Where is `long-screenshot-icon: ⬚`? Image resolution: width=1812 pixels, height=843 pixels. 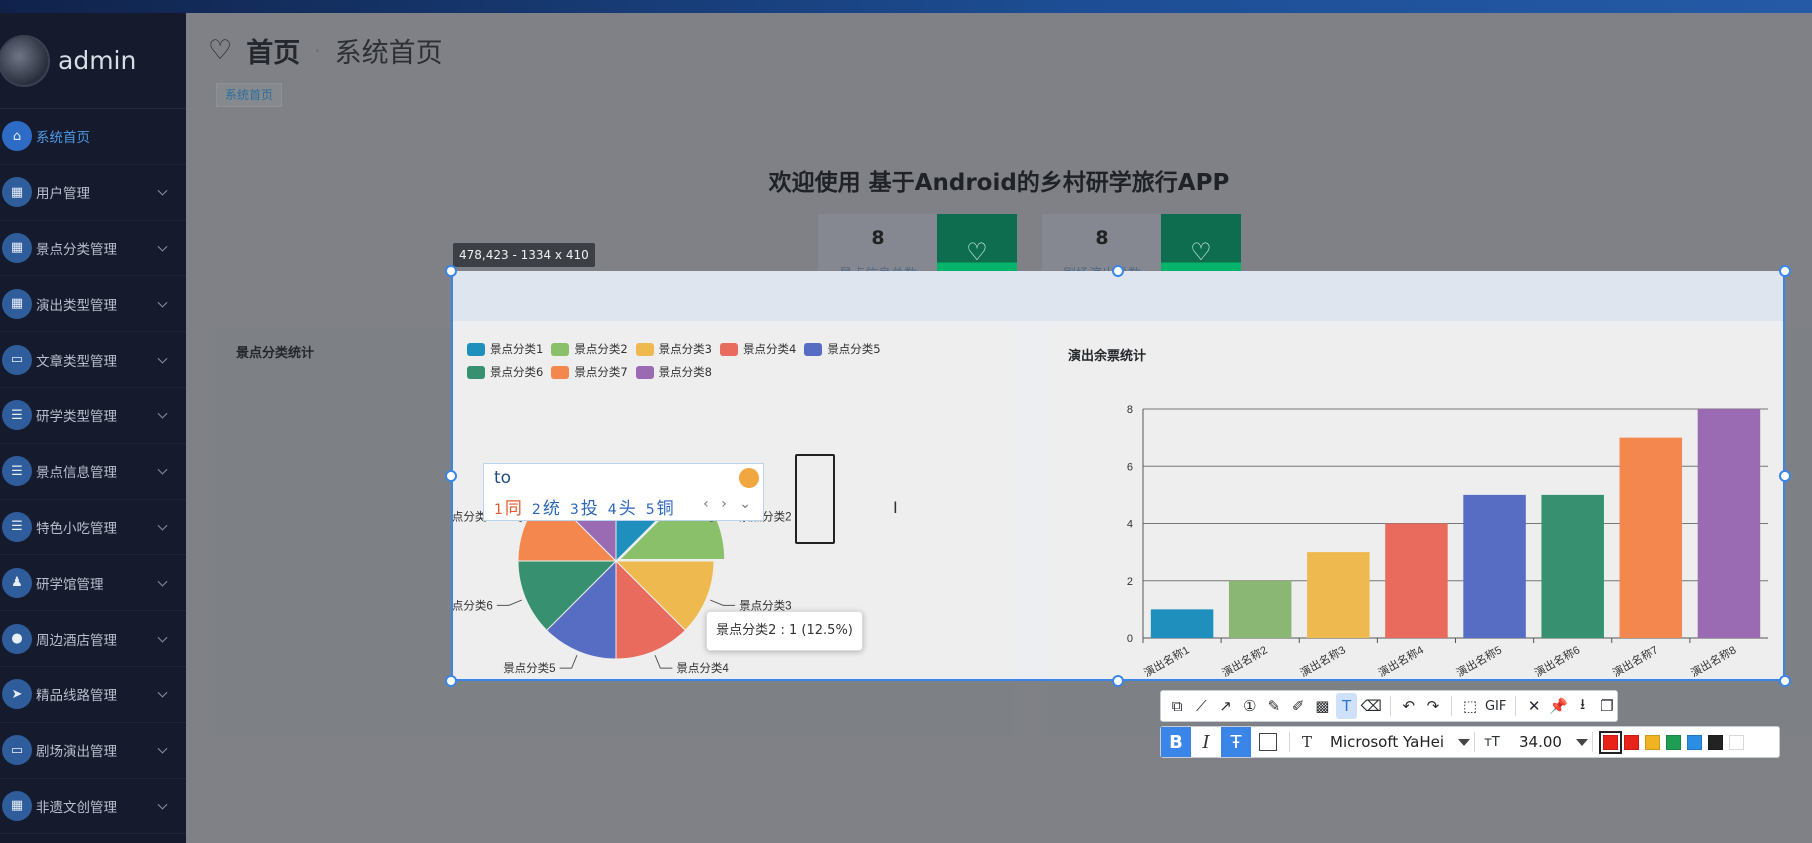 long-screenshot-icon: ⬚ is located at coordinates (1470, 706).